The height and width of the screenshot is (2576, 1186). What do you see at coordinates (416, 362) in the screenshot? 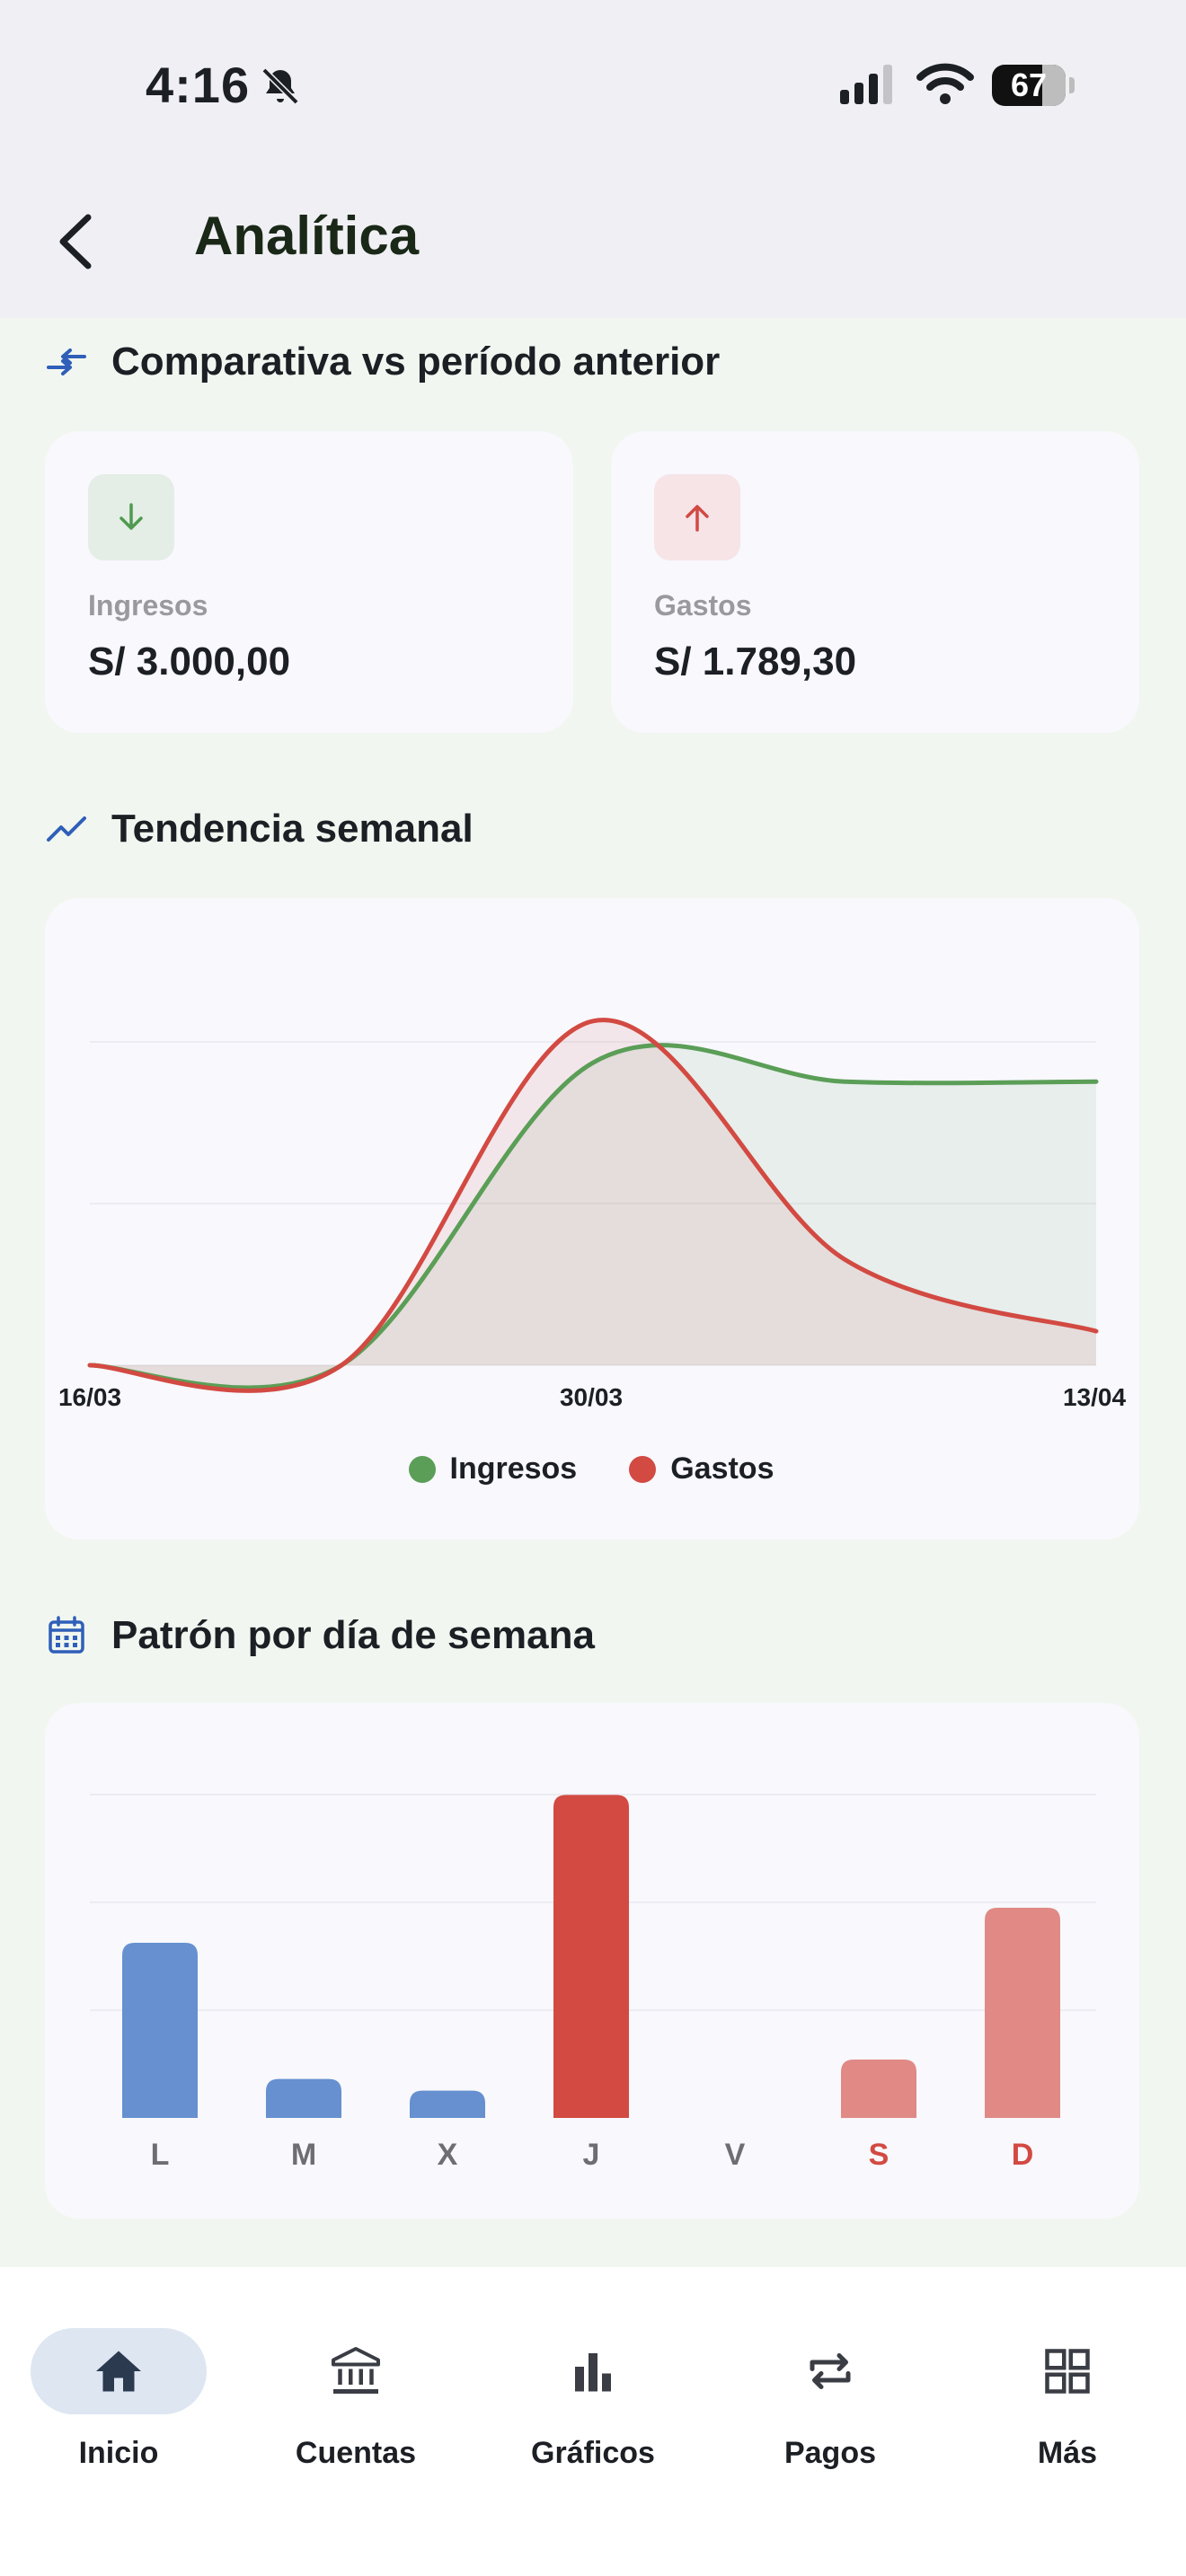
I see `comparison-title: Comparativa vs período anterior` at bounding box center [416, 362].